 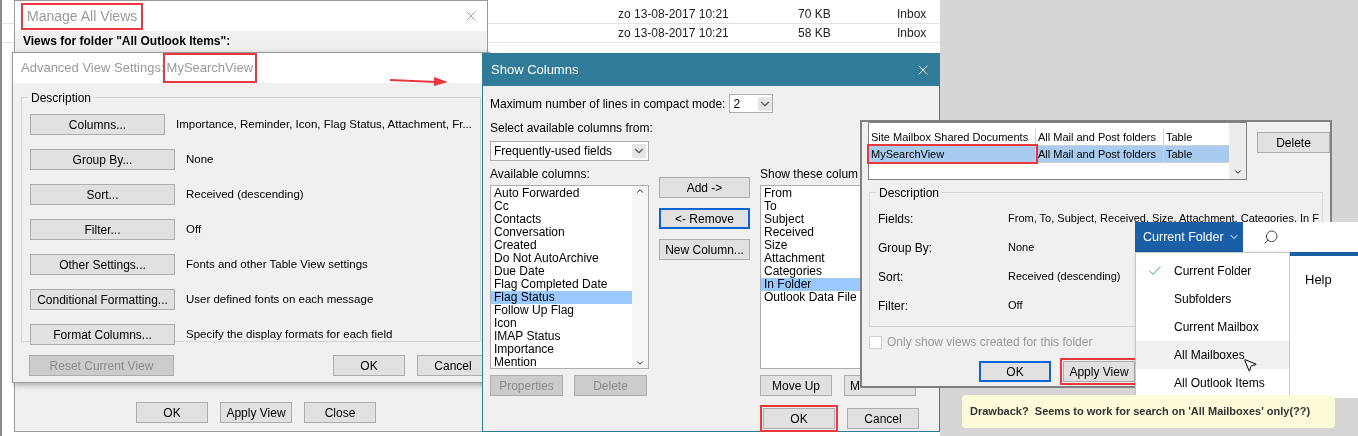 I want to click on list-item: Cc, so click(x=561, y=206).